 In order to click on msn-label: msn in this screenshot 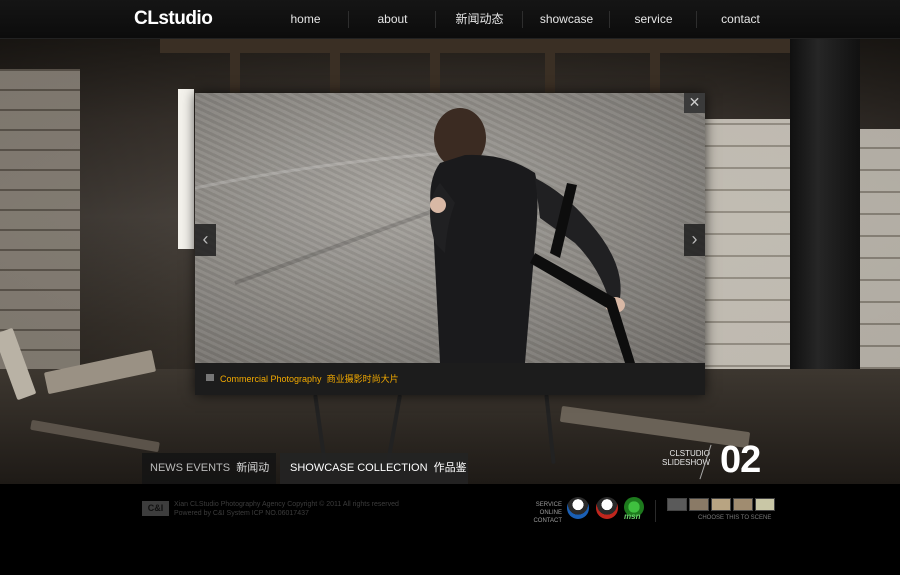, I will do `click(632, 516)`.